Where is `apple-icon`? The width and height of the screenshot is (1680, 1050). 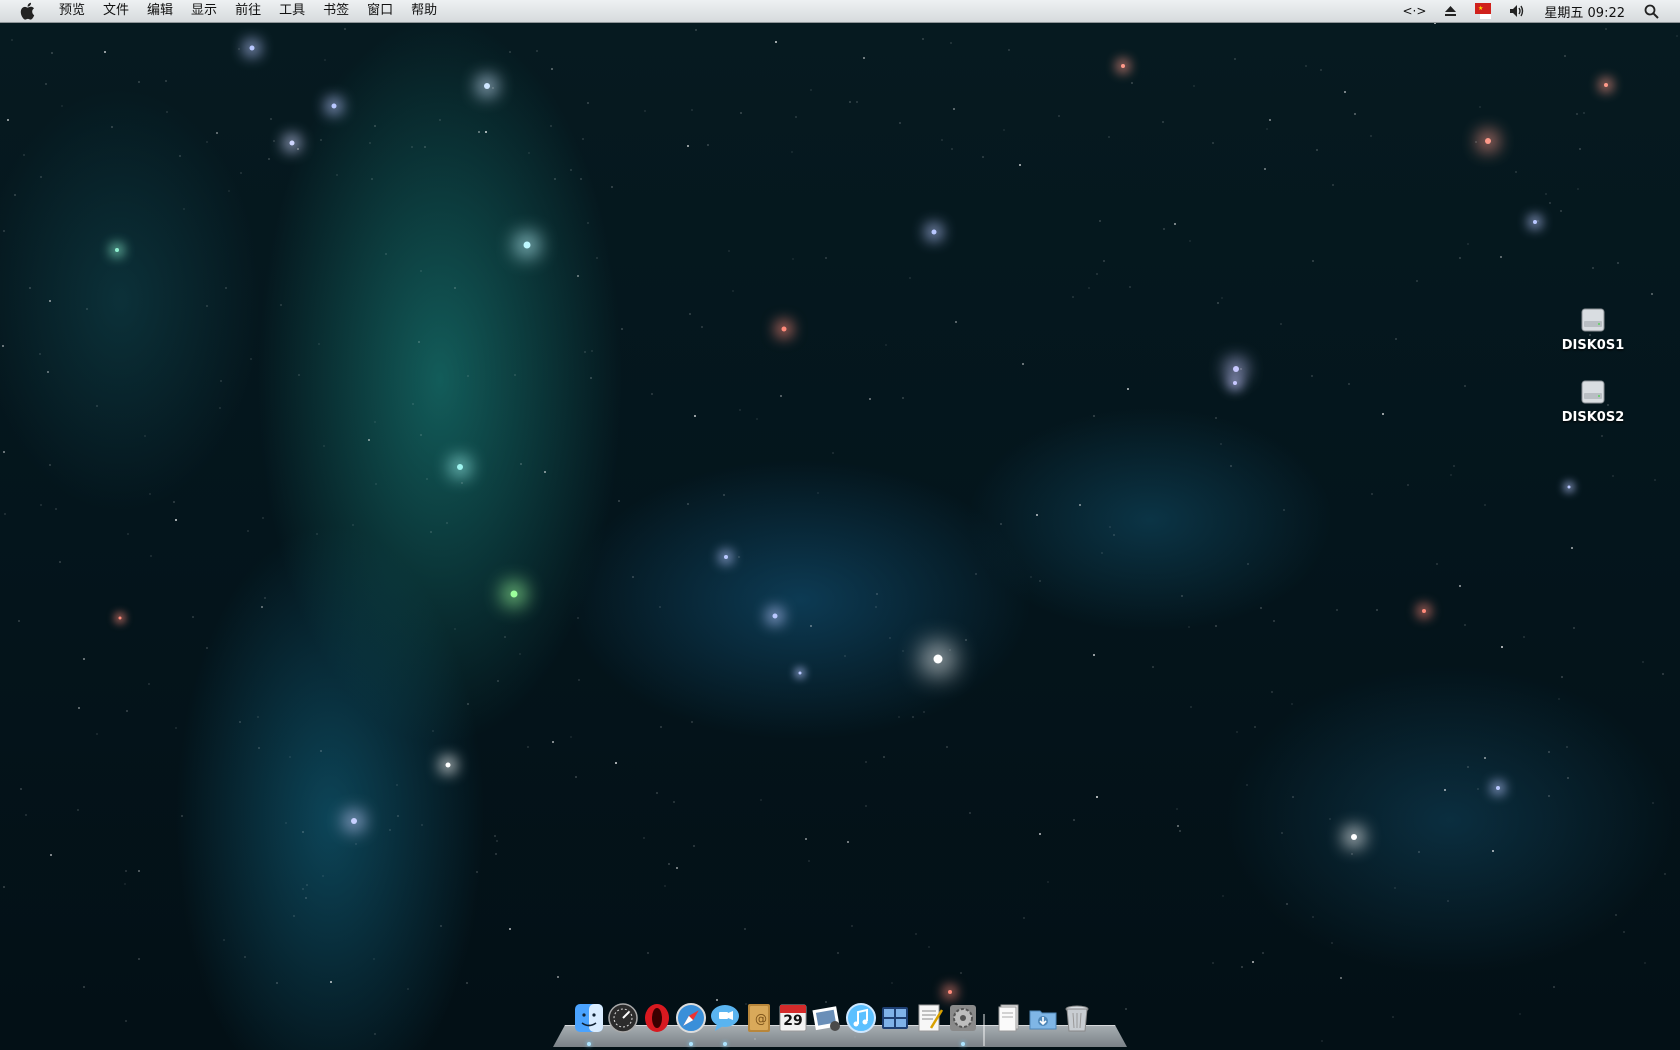
apple-icon is located at coordinates (27, 11).